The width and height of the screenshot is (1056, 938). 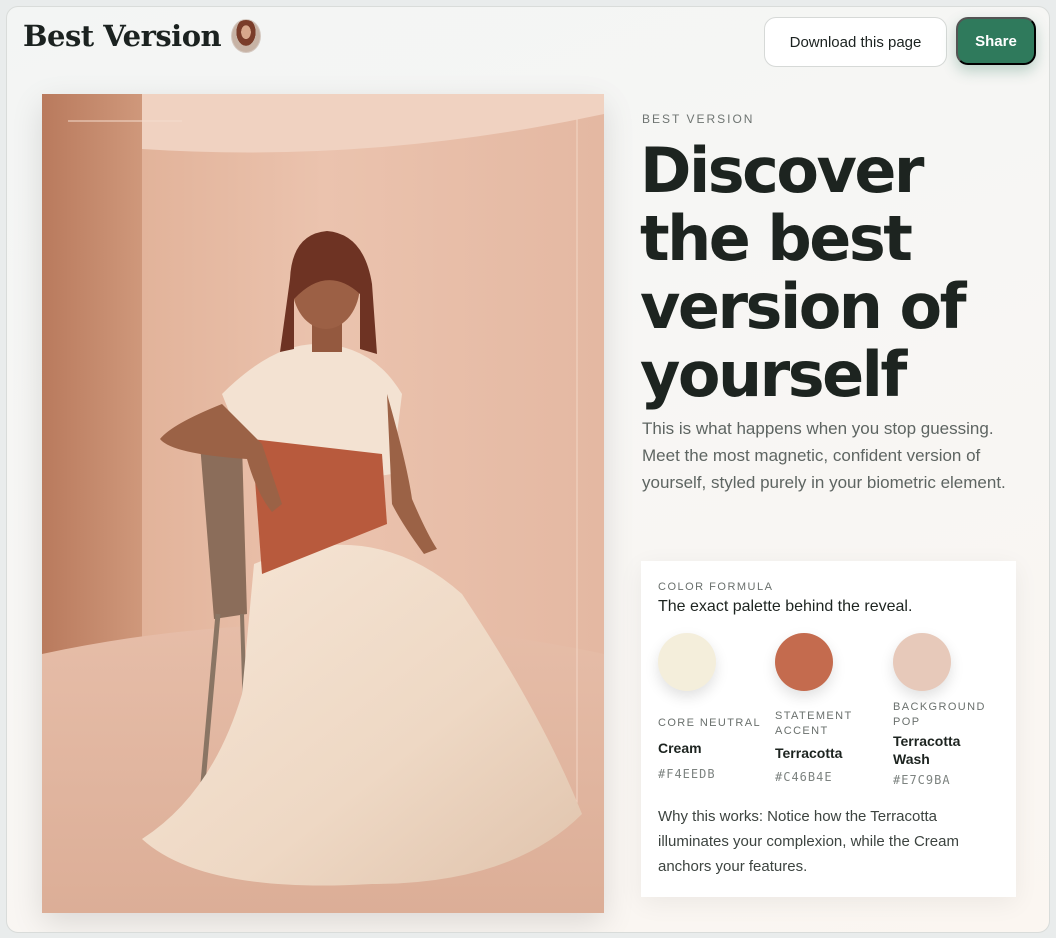 What do you see at coordinates (713, 707) in the screenshot?
I see `swatch-core-neutral: CORE NEUTRAL Cream #F4EEDB` at bounding box center [713, 707].